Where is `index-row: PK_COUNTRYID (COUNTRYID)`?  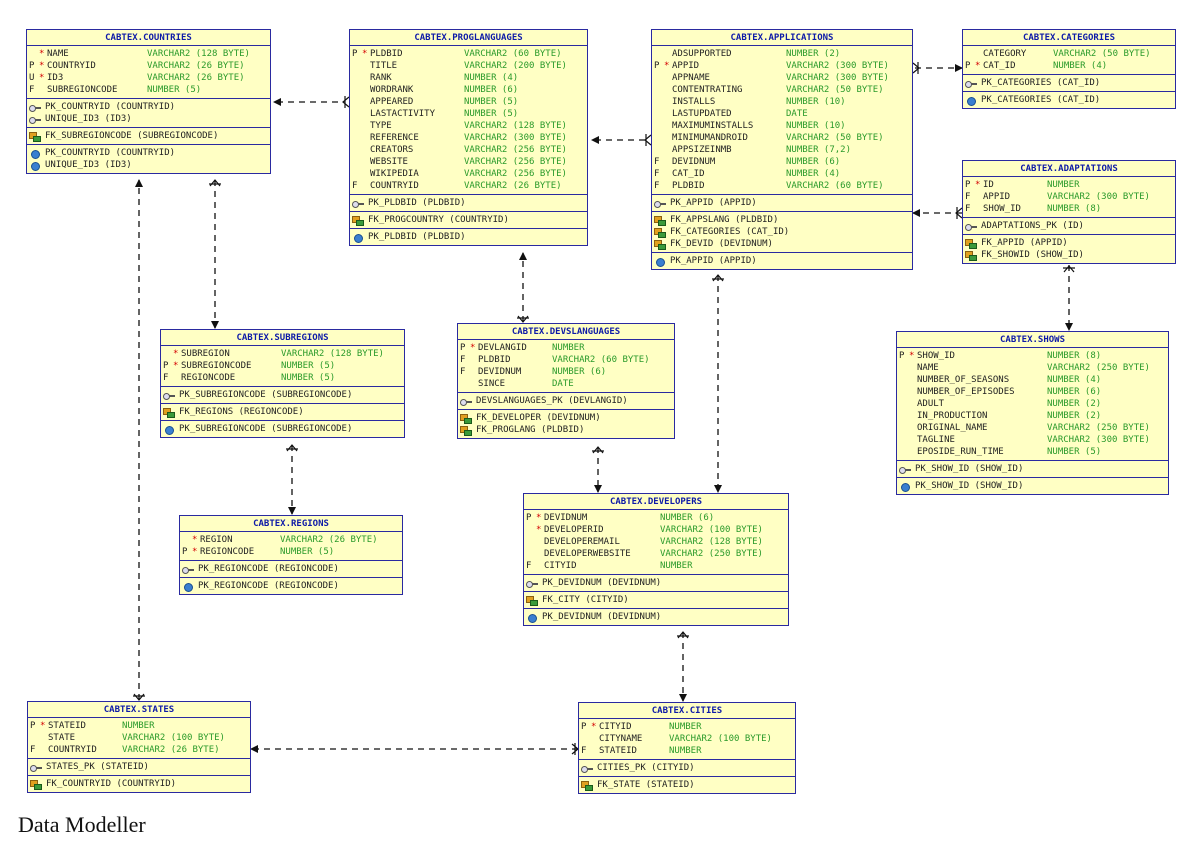 index-row: PK_COUNTRYID (COUNTRYID) is located at coordinates (147, 153).